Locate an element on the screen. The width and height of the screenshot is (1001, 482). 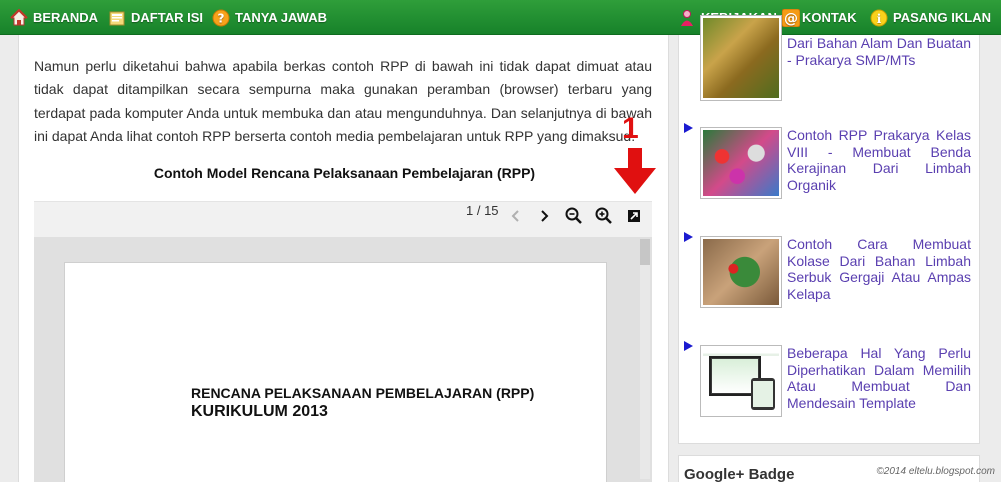
page-heading-kurikulum: KURIKULUM 2013 is located at coordinates (259, 411).